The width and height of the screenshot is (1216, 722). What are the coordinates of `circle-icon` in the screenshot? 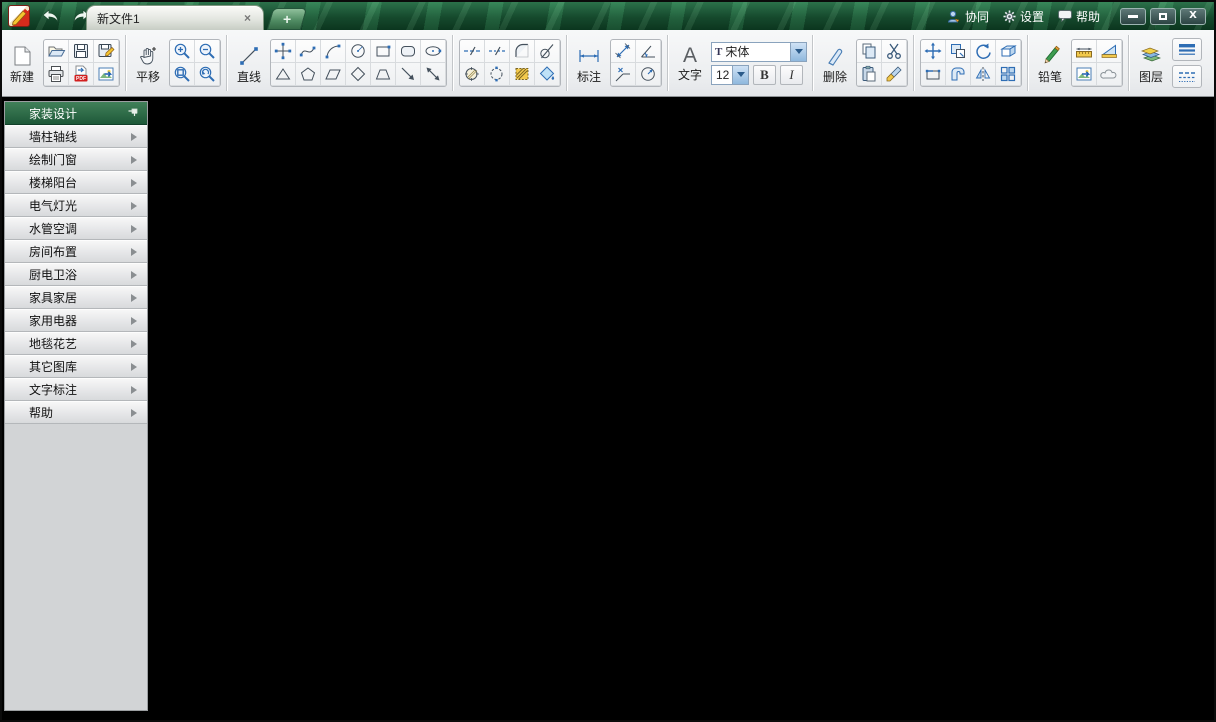 It's located at (358, 51).